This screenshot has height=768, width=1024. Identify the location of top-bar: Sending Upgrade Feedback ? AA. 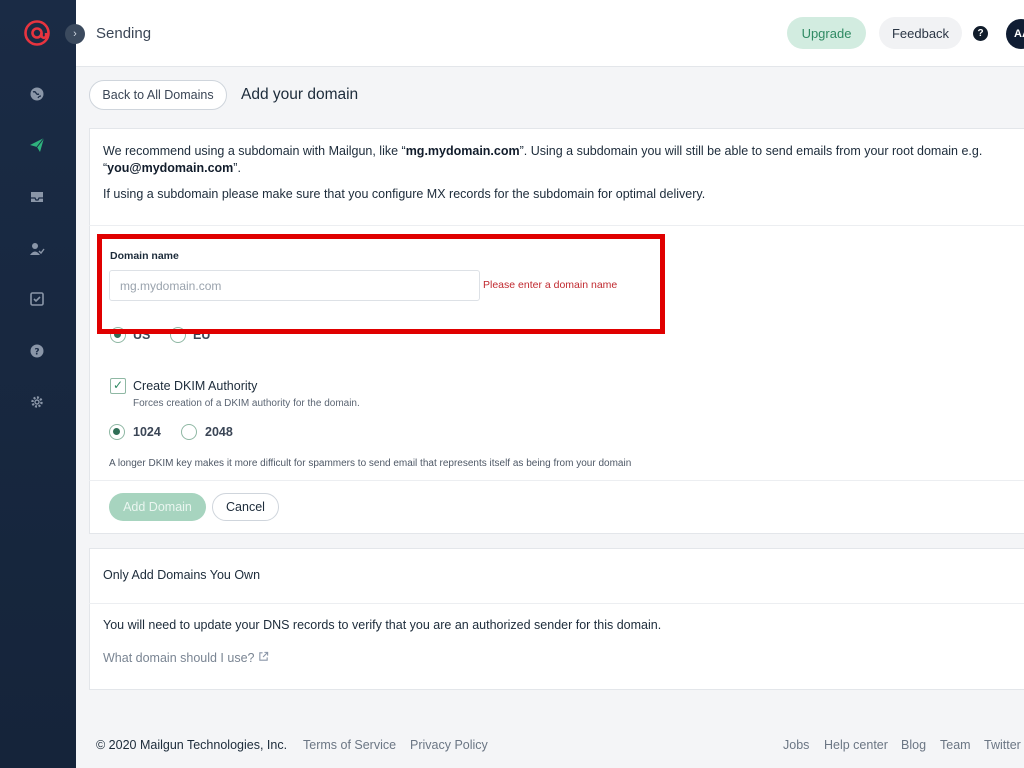
(550, 33).